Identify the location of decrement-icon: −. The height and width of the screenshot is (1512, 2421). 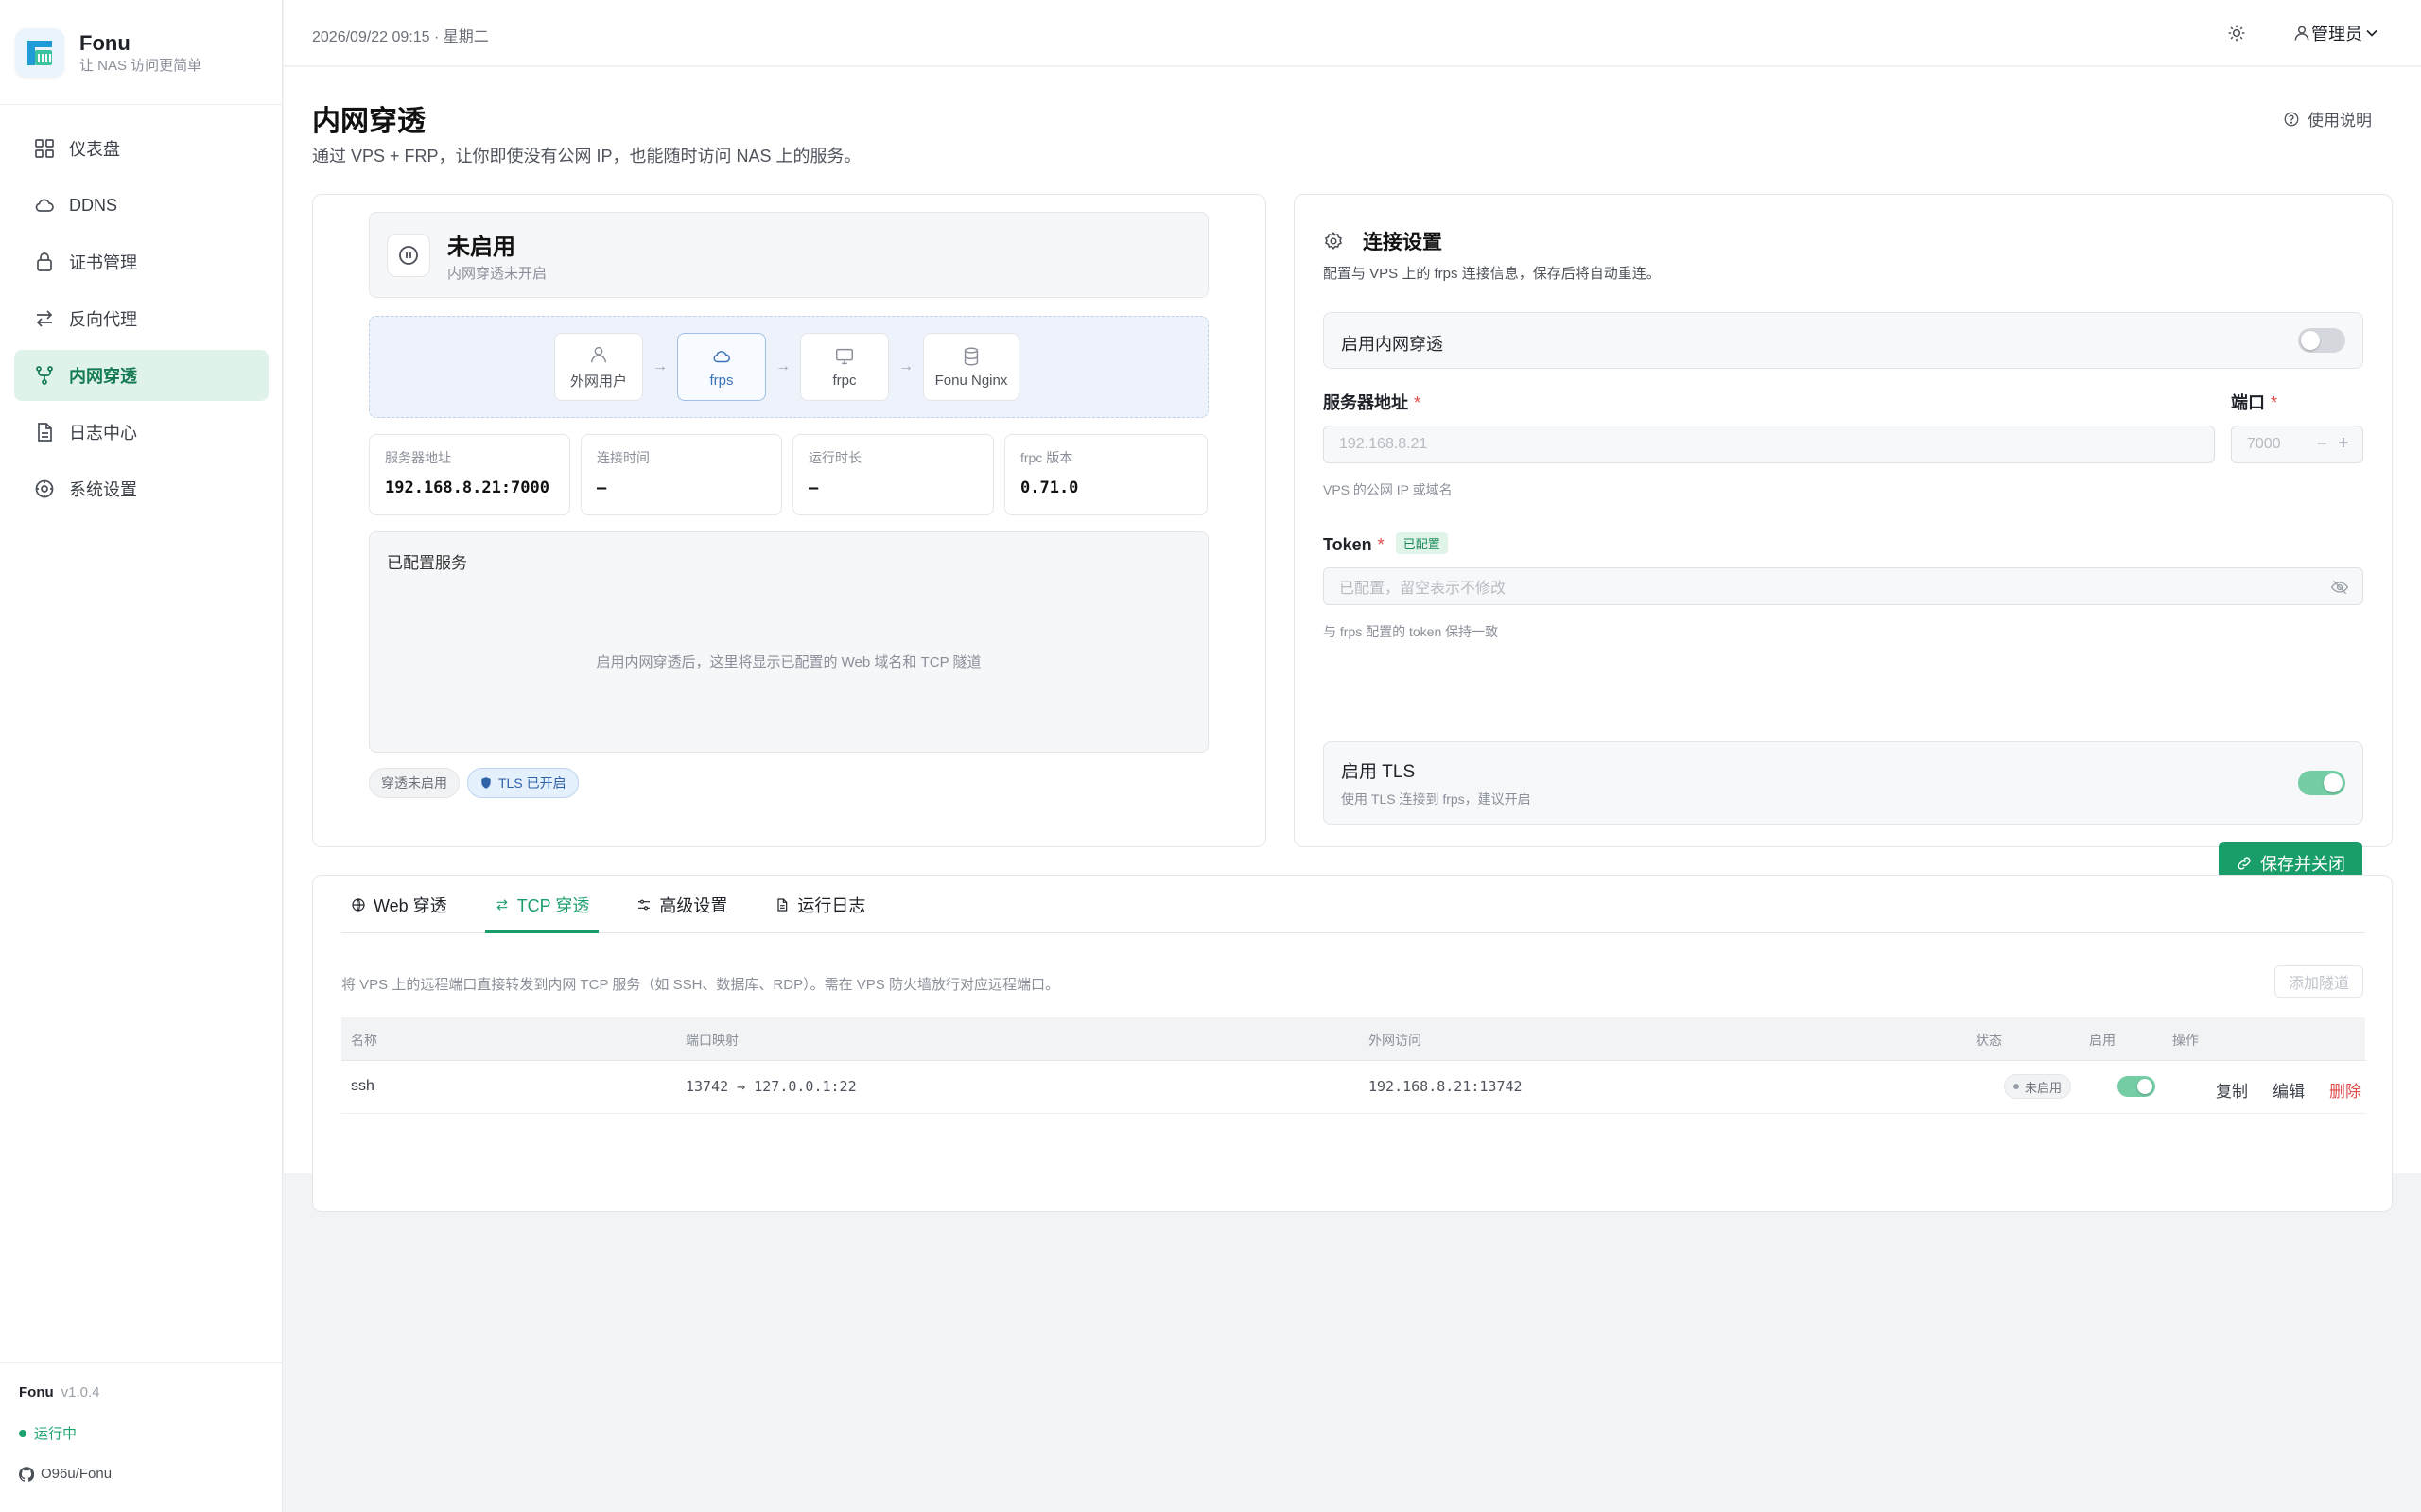
(2322, 444).